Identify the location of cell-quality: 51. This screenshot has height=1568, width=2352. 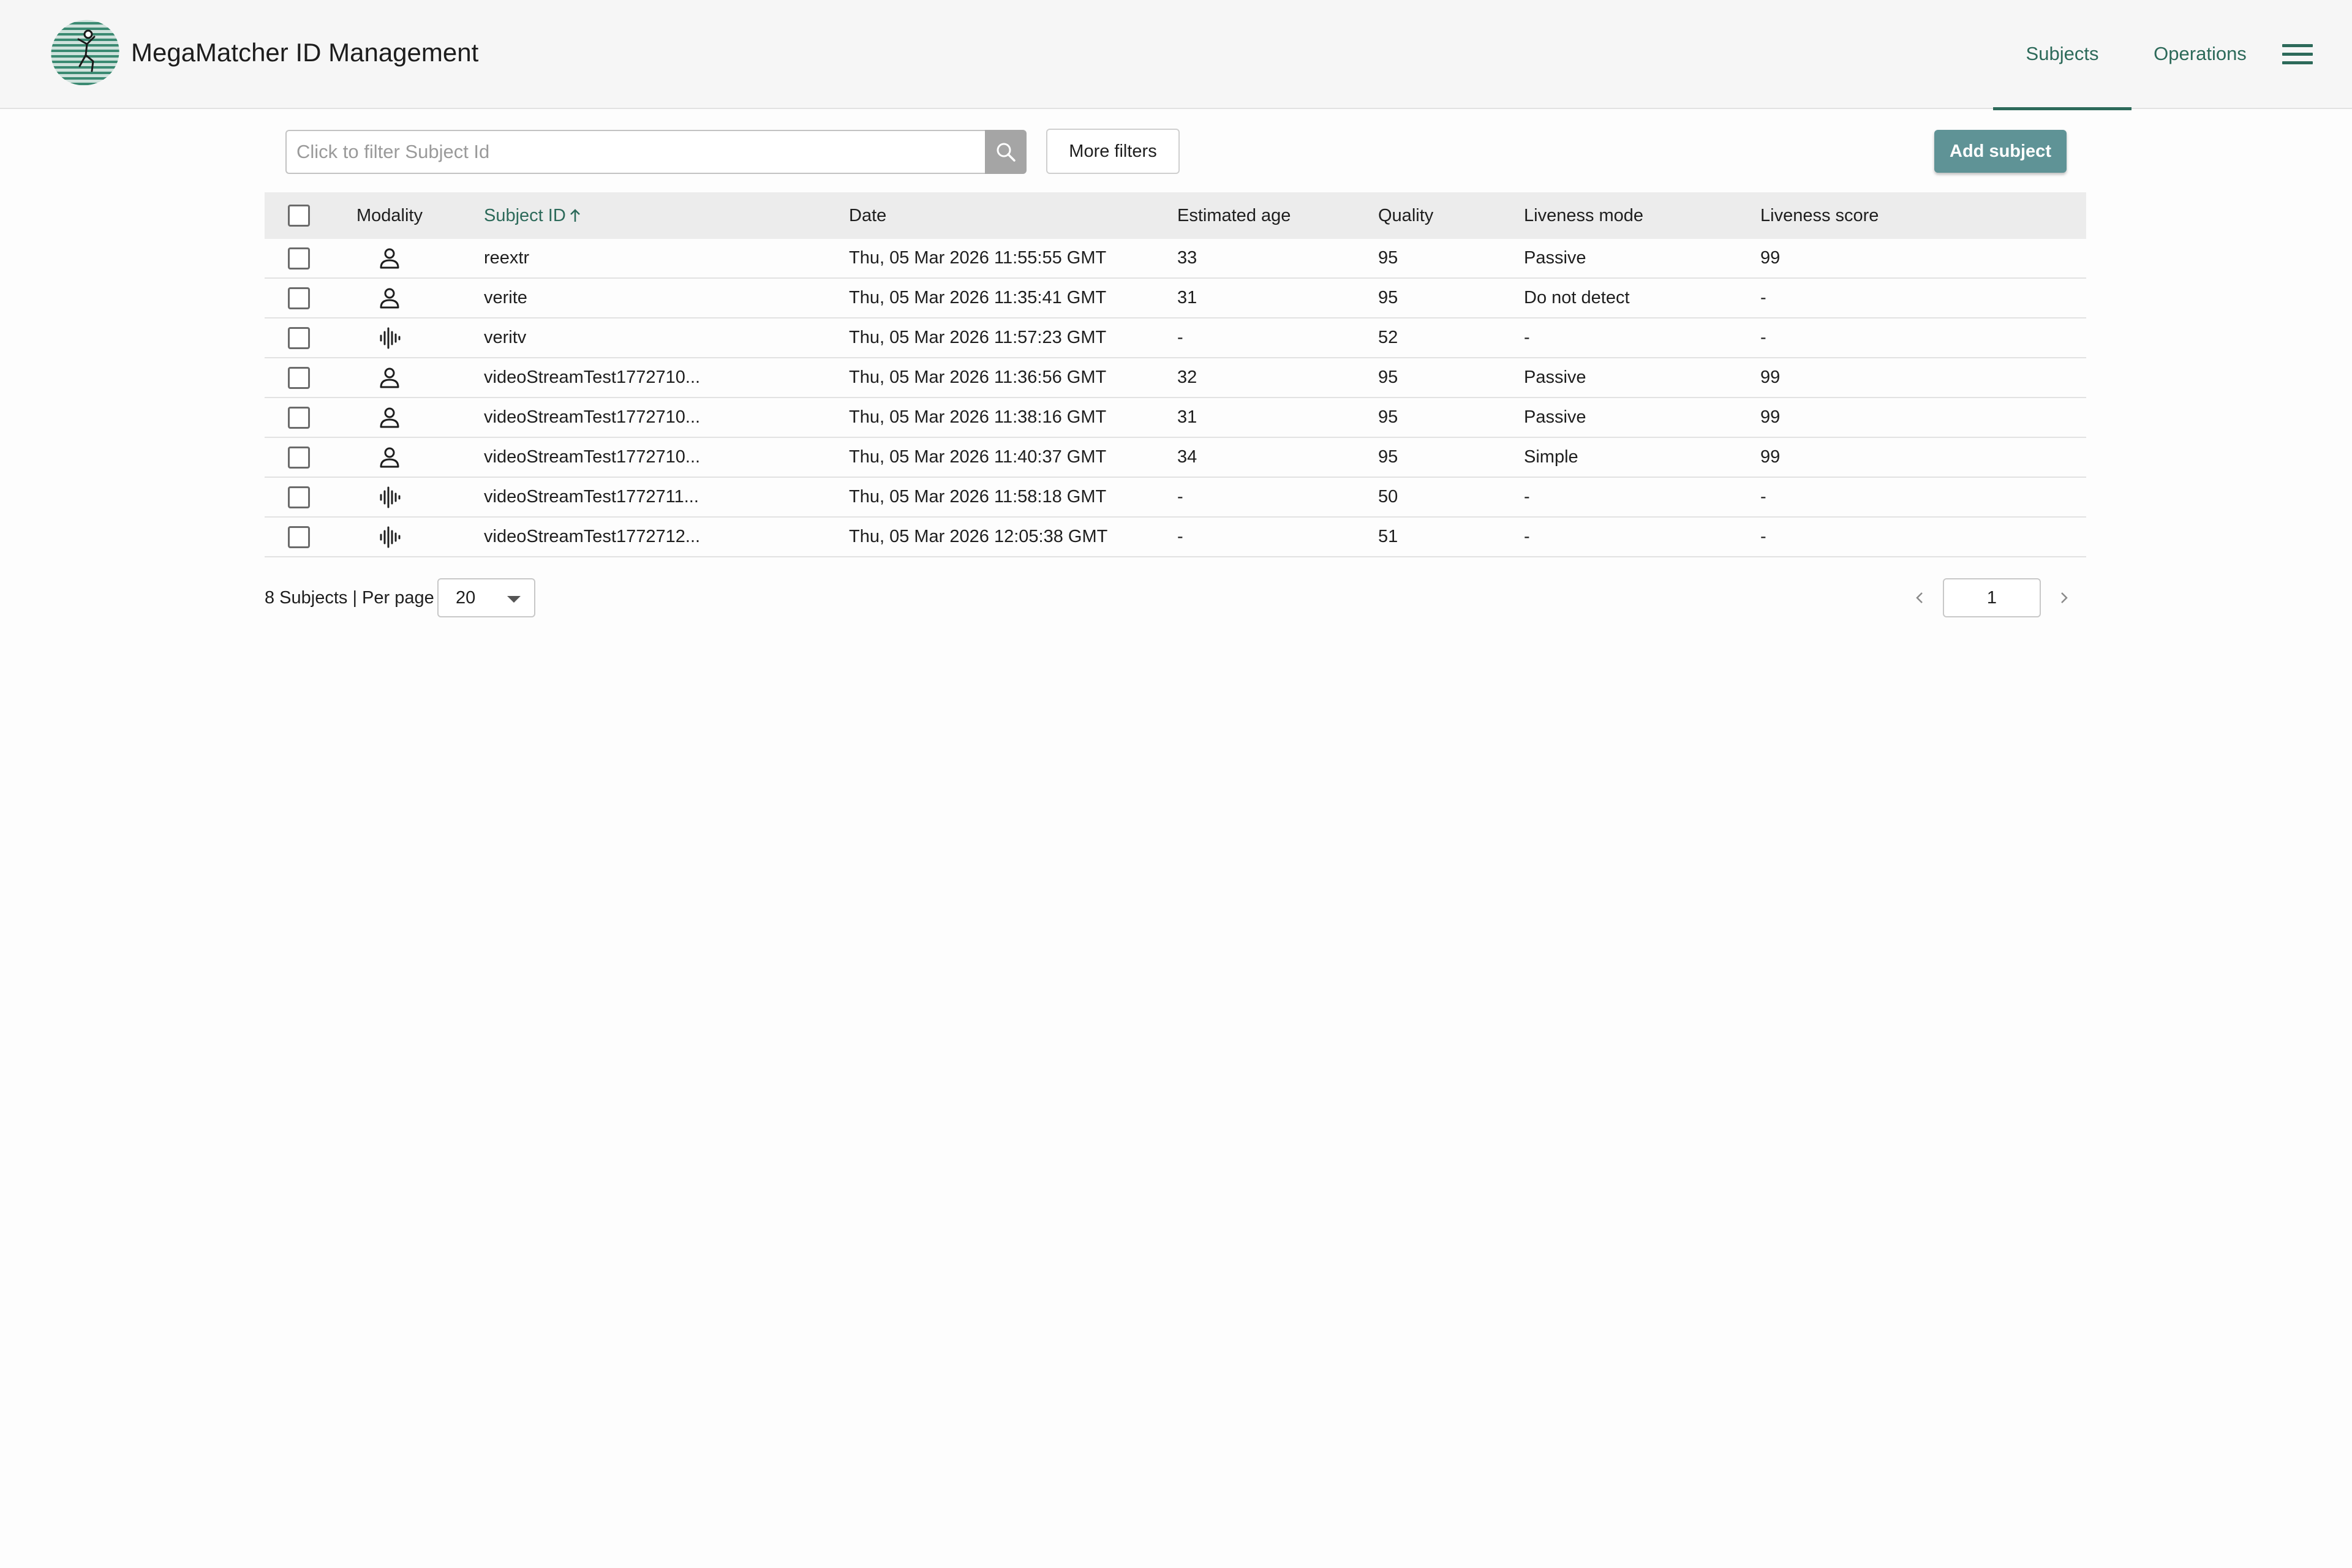
(1388, 536).